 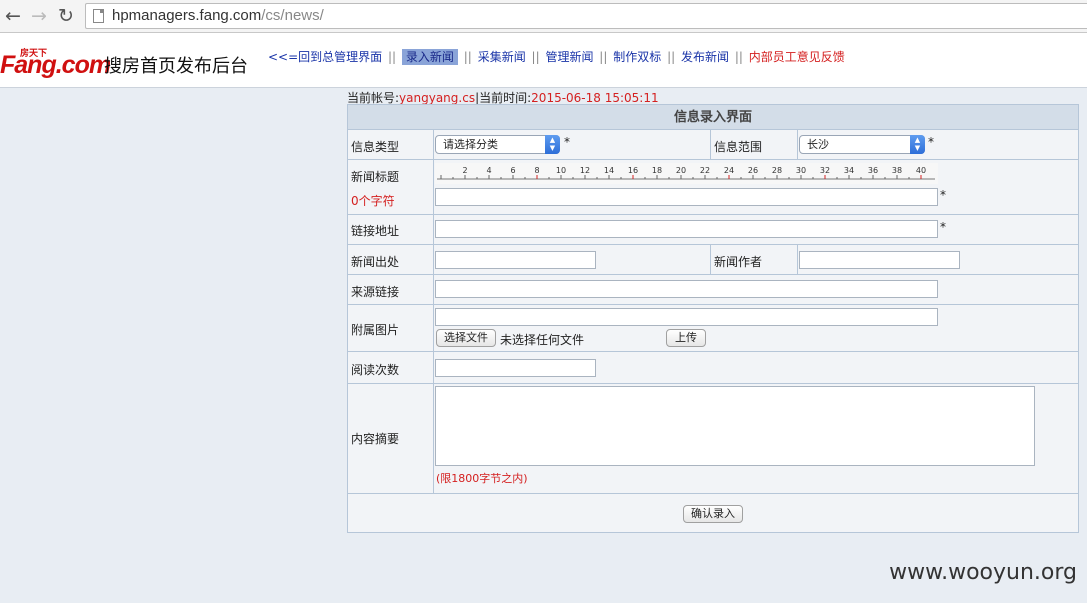 What do you see at coordinates (633, 170) in the screenshot?
I see `ruler-tick-label: 16` at bounding box center [633, 170].